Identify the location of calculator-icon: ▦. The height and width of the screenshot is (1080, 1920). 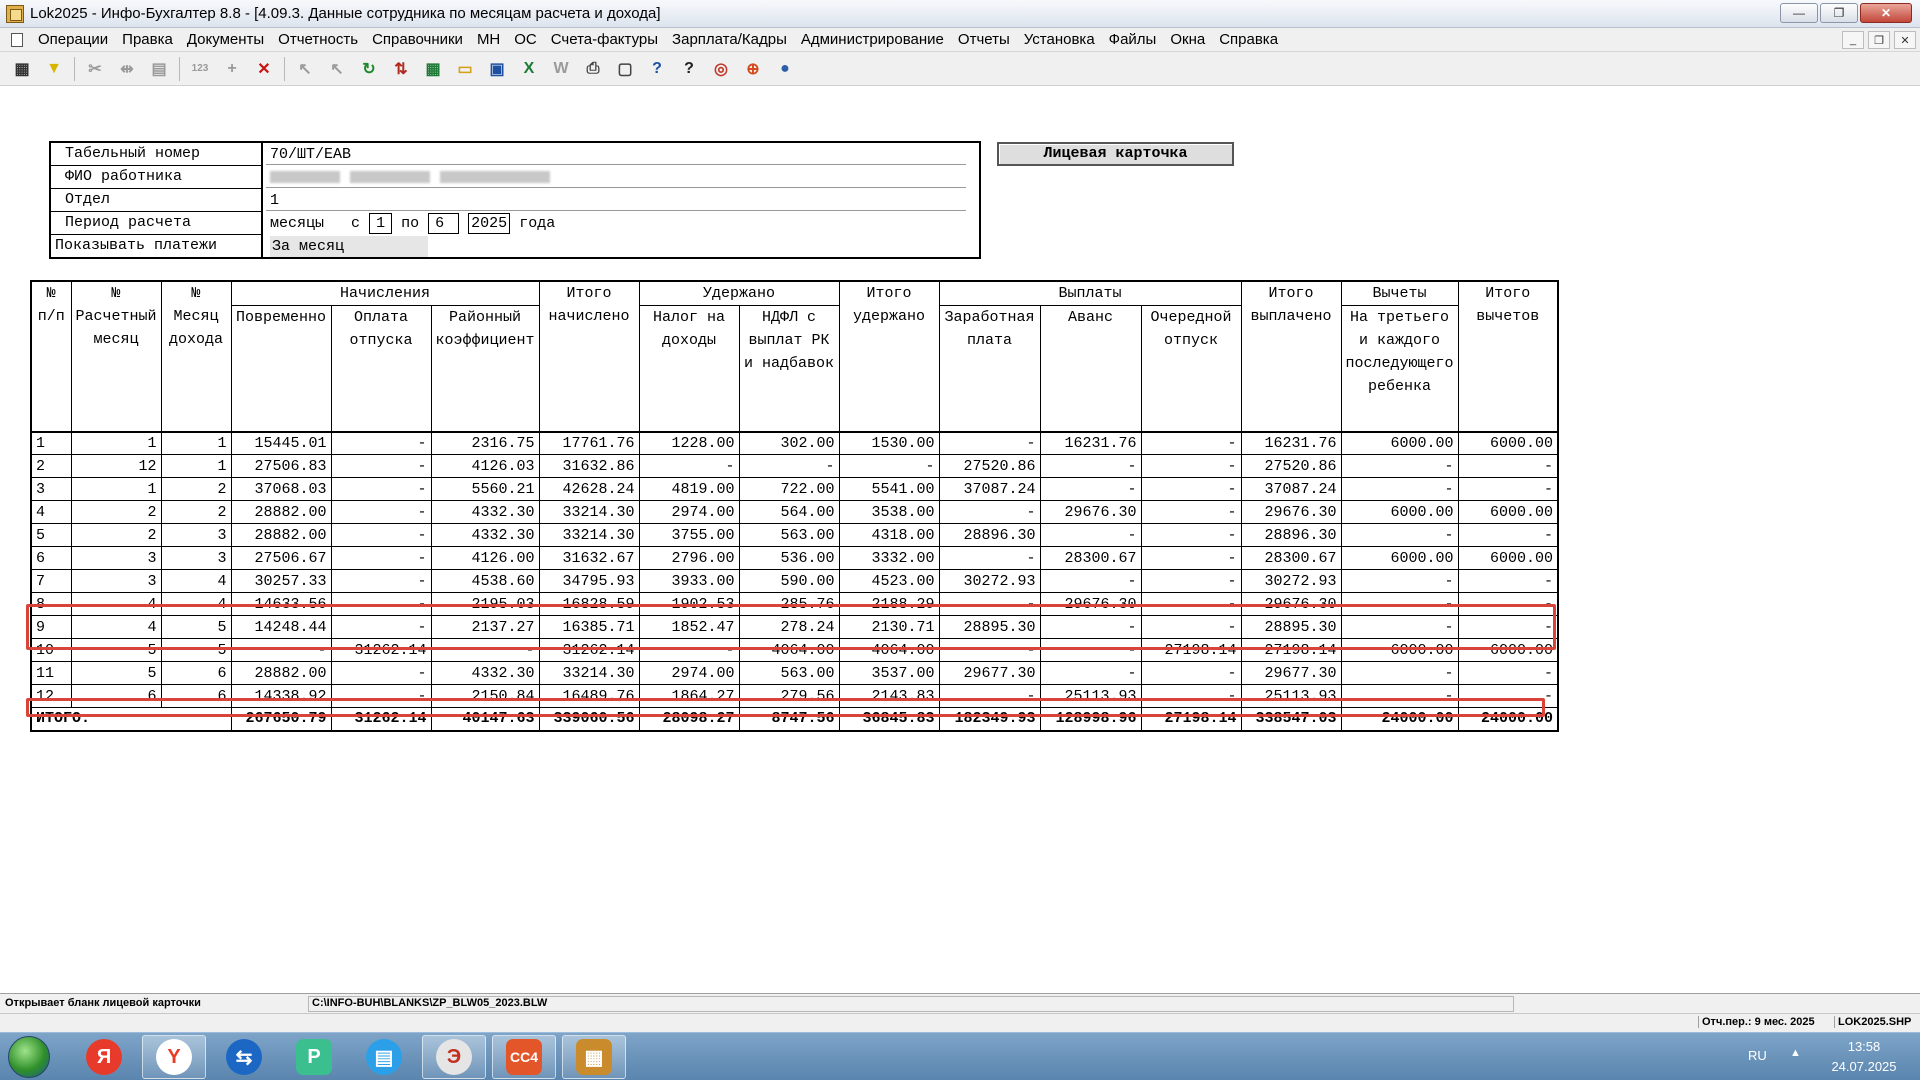
(433, 69).